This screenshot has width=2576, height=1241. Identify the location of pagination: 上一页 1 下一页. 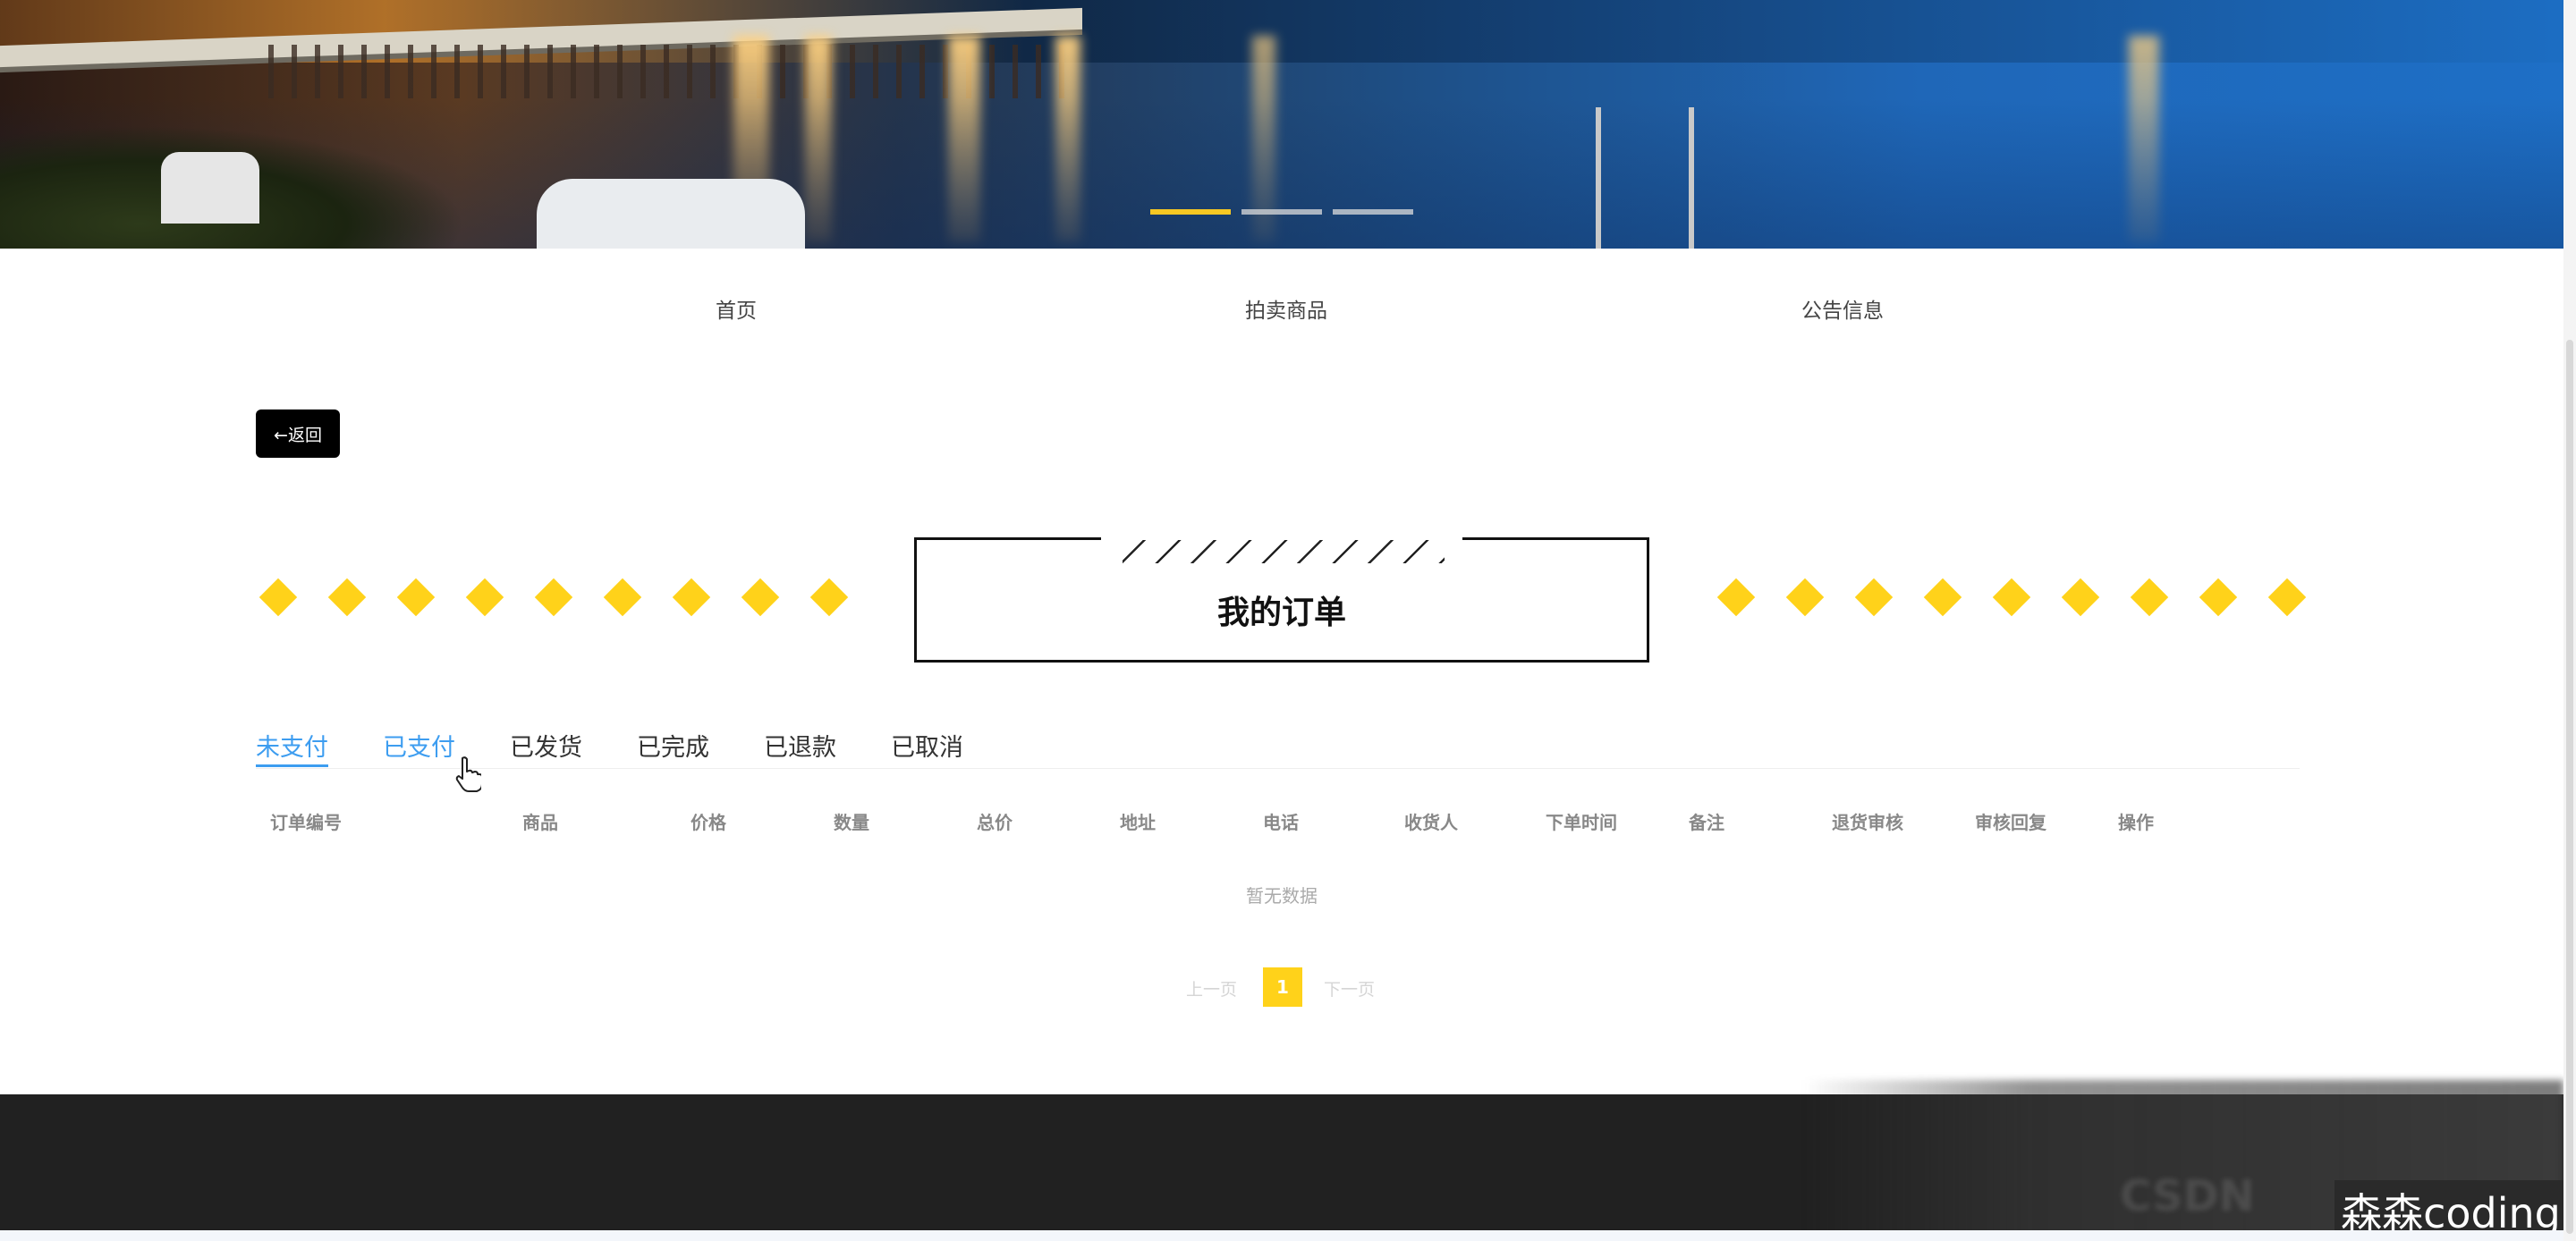
(1288, 987).